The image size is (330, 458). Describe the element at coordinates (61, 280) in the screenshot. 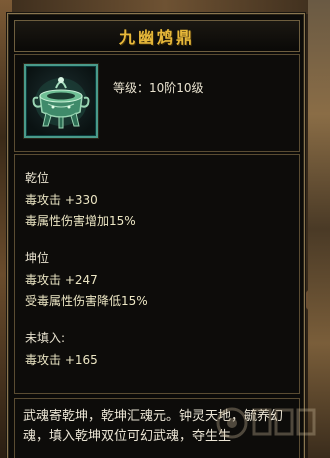

I see `kun-attribute-line: 毒攻击 +247` at that location.